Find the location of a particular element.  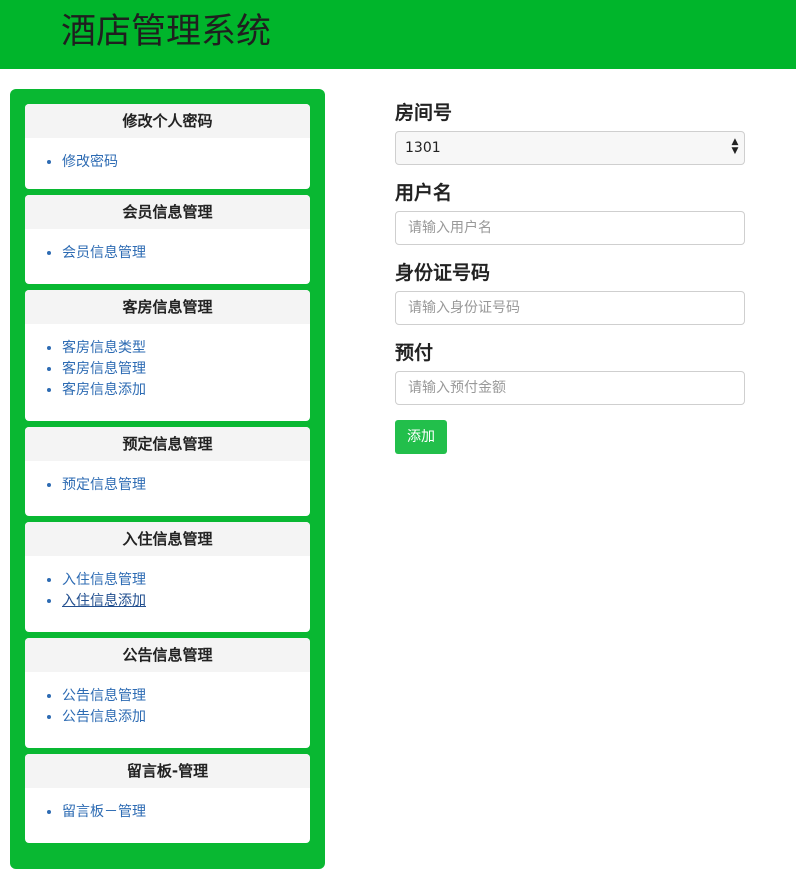

add-button: 添加 is located at coordinates (421, 437).